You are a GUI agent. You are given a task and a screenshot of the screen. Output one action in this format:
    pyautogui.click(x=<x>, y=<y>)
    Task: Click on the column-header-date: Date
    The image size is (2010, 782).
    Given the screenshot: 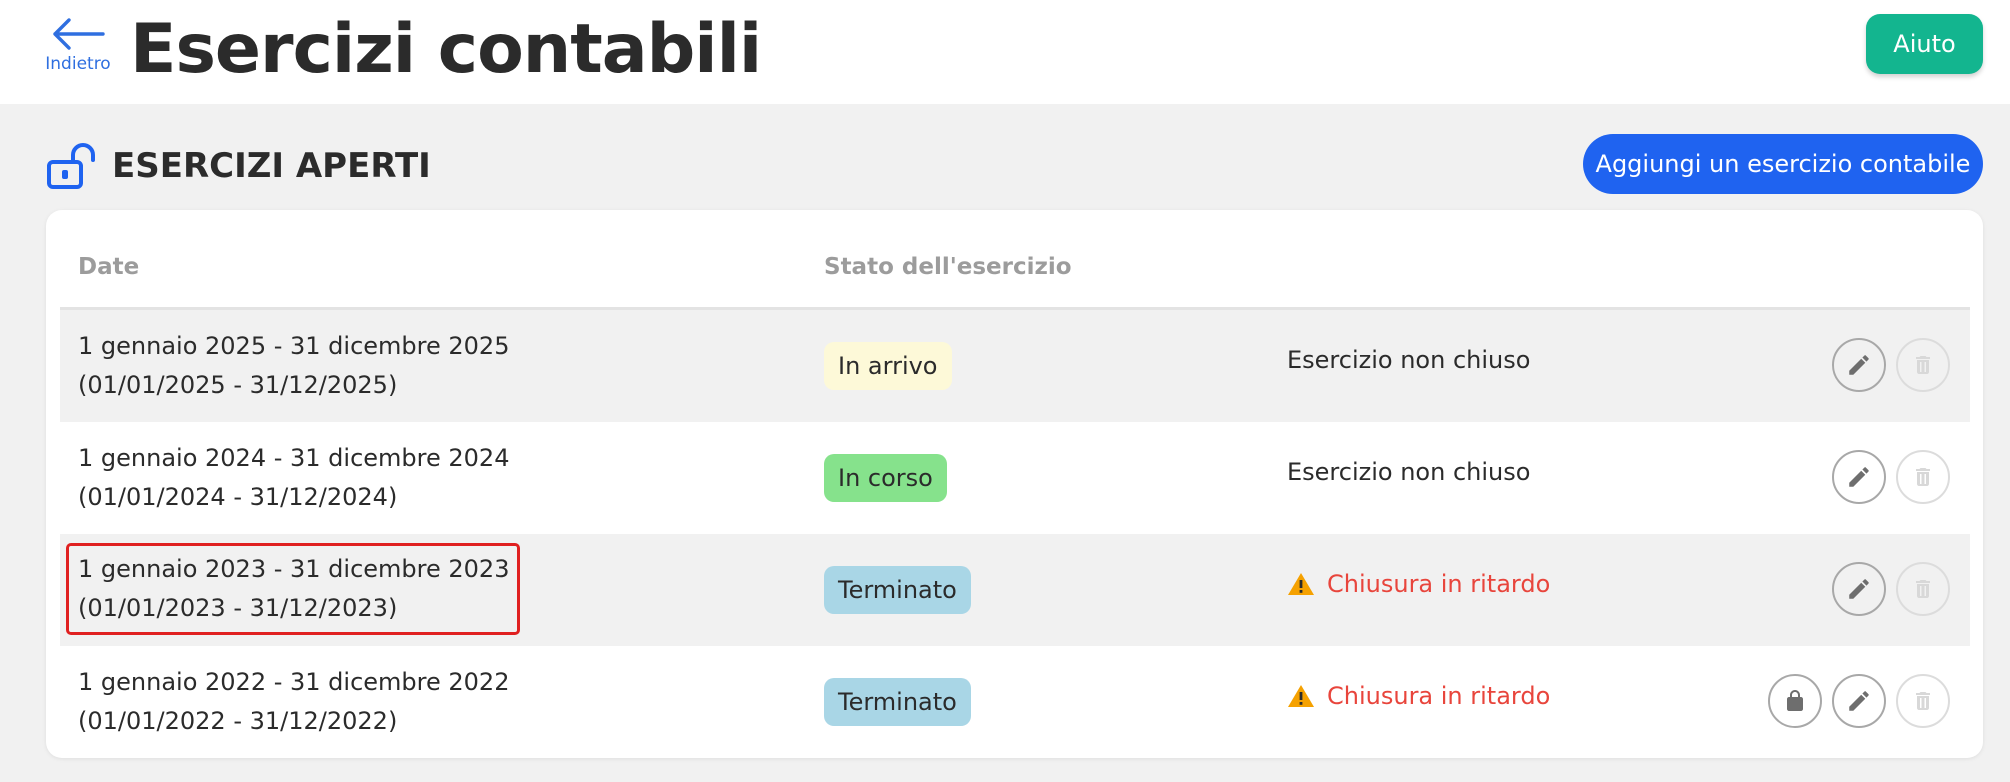 What is the action you would take?
    pyautogui.click(x=109, y=267)
    